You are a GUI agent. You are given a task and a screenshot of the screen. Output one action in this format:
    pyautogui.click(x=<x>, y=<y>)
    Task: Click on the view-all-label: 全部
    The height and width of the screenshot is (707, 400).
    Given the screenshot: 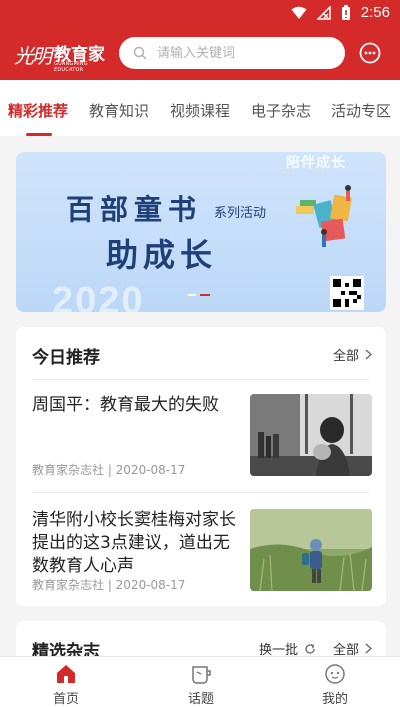 What is the action you would take?
    pyautogui.click(x=345, y=356)
    